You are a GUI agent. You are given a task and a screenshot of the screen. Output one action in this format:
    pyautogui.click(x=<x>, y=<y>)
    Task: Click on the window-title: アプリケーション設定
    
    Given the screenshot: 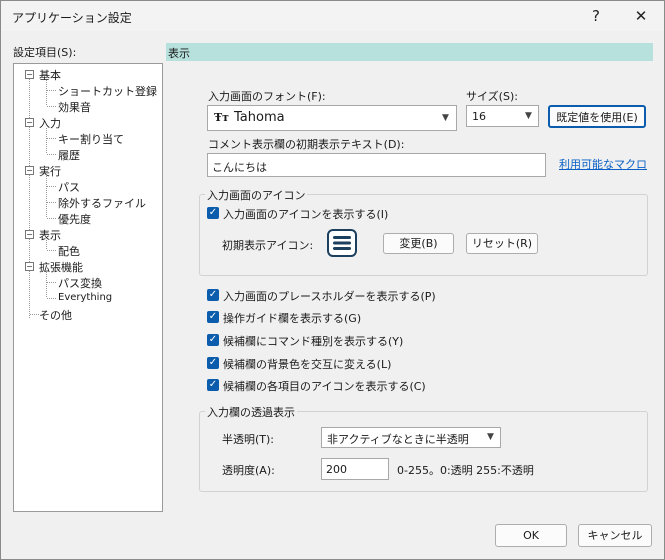 What is the action you would take?
    pyautogui.click(x=72, y=18)
    